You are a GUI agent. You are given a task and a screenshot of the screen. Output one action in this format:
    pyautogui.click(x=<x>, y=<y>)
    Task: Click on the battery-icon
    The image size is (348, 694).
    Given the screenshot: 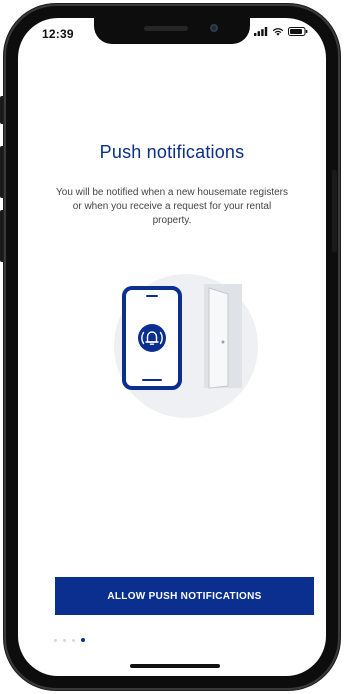 What is the action you would take?
    pyautogui.click(x=298, y=31)
    